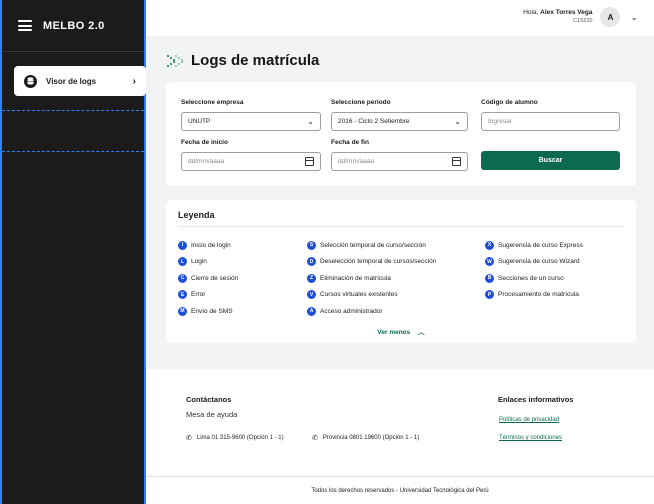 The image size is (654, 504). I want to click on periodo-label: Seleccione periodo, so click(361, 102).